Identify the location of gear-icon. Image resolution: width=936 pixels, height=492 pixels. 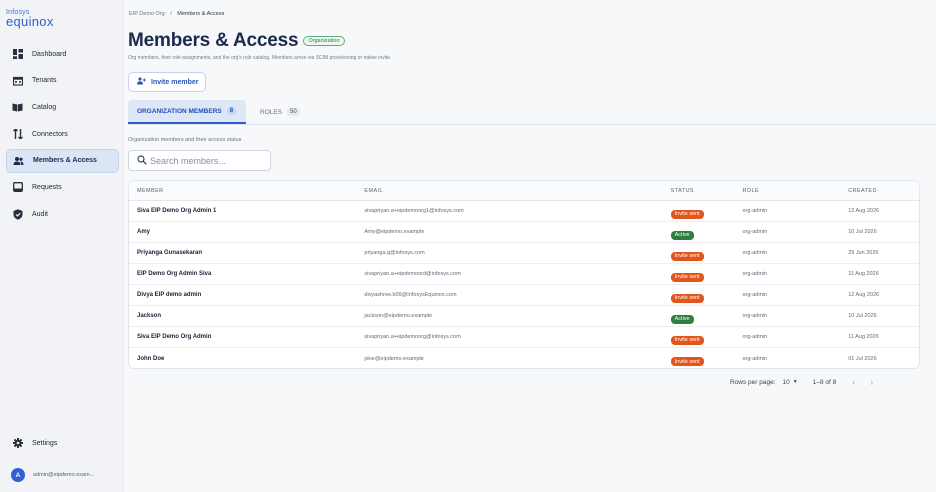
(17, 443).